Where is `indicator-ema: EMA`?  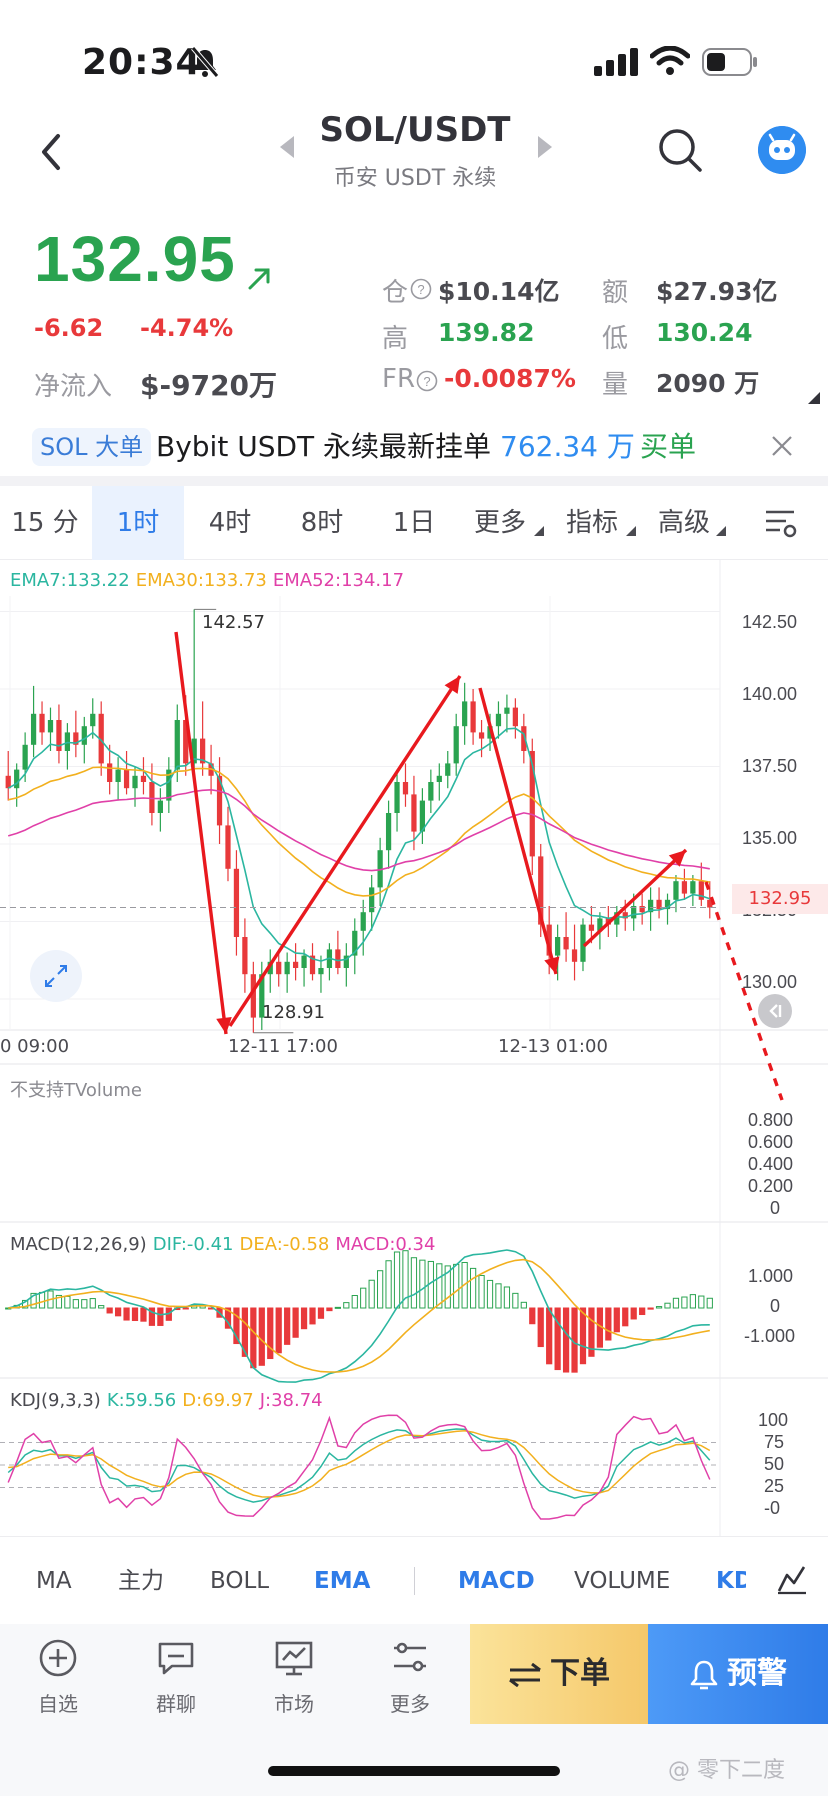 indicator-ema: EMA is located at coordinates (342, 1581).